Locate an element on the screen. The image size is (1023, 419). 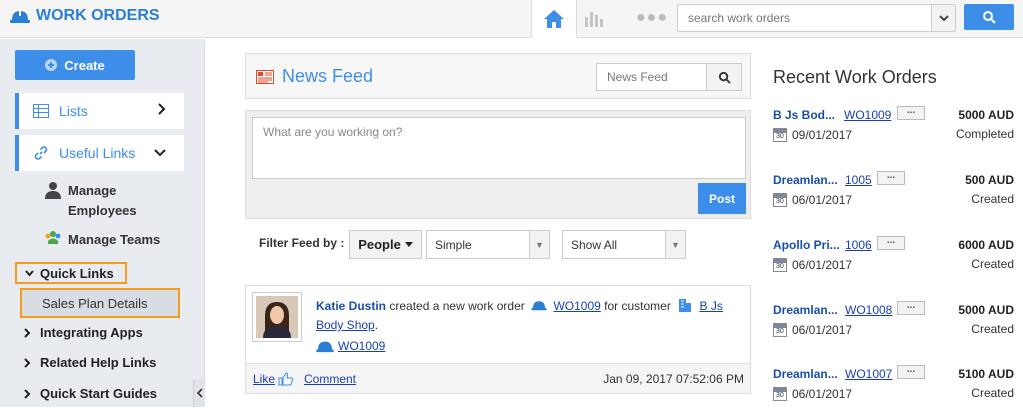
more-icon: ●●● is located at coordinates (652, 18).